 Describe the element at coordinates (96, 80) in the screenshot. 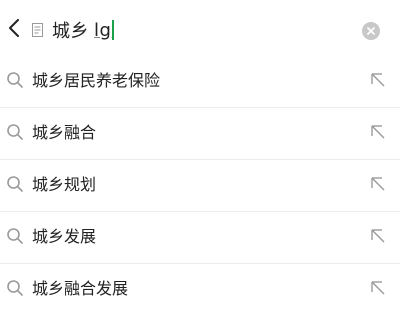

I see `suggestion-label: 城乡居民养老保险` at that location.